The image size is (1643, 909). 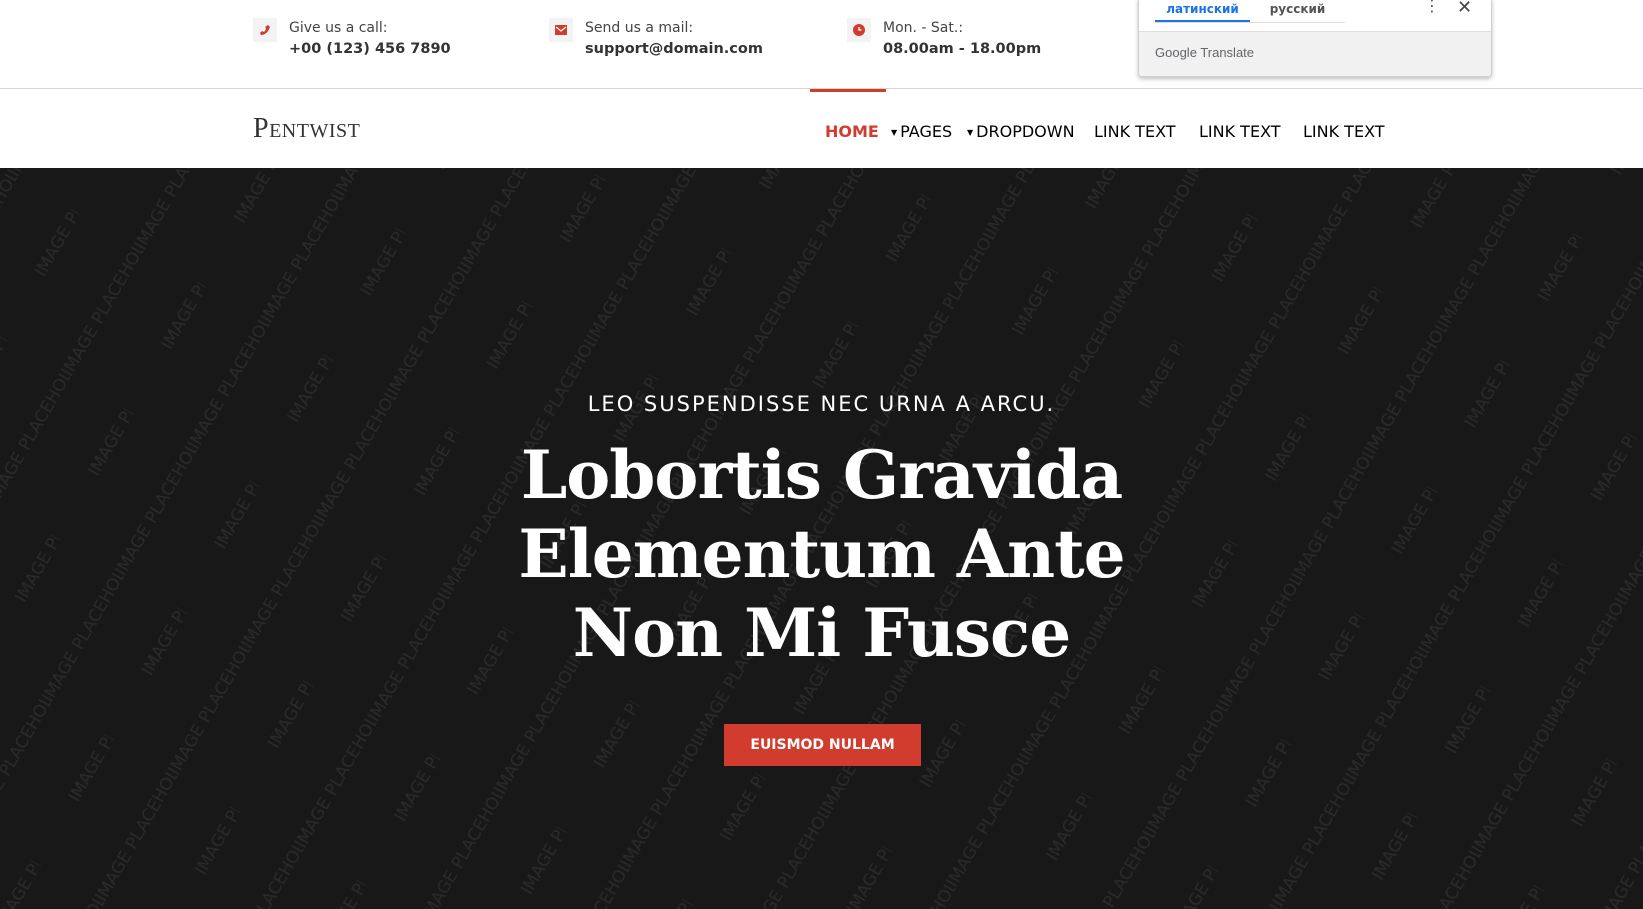 I want to click on contact-mail: Send us a mail: support@domain.com, so click(x=656, y=39).